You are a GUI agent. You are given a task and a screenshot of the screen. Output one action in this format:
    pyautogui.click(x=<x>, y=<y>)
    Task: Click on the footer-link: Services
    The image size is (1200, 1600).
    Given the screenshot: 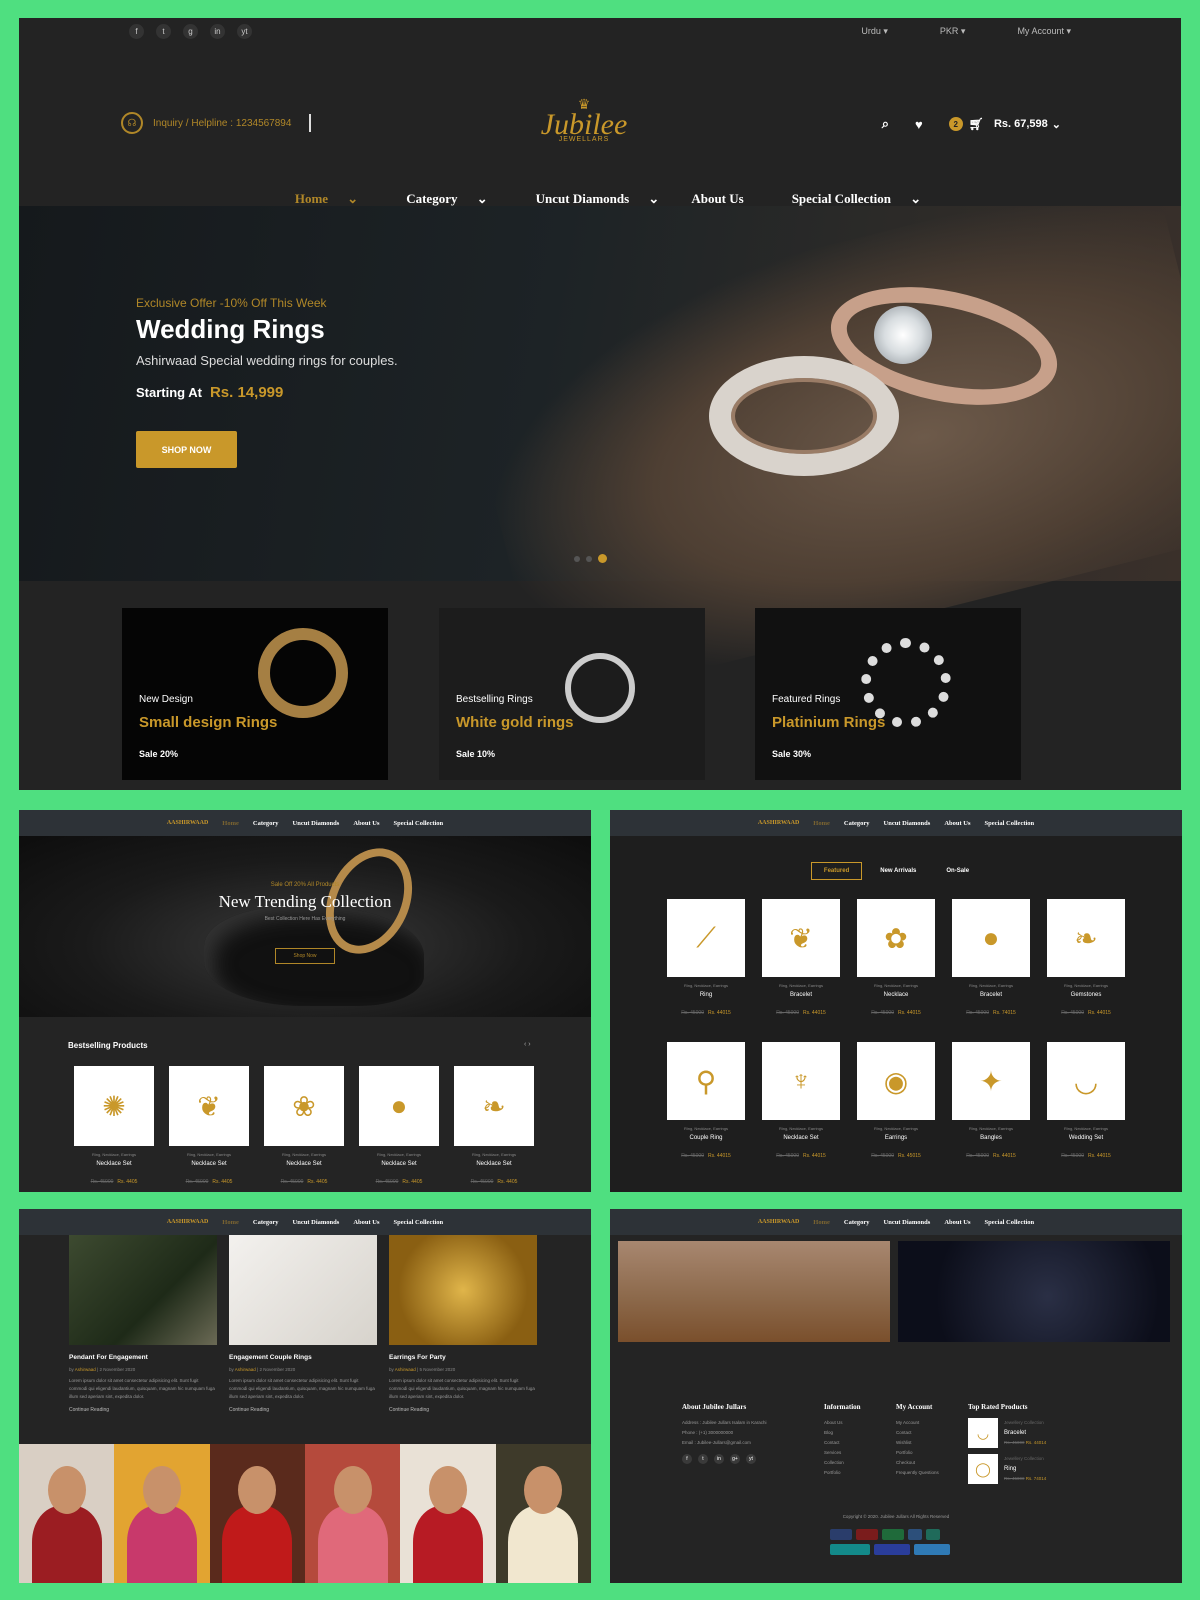 What is the action you would take?
    pyautogui.click(x=860, y=1453)
    